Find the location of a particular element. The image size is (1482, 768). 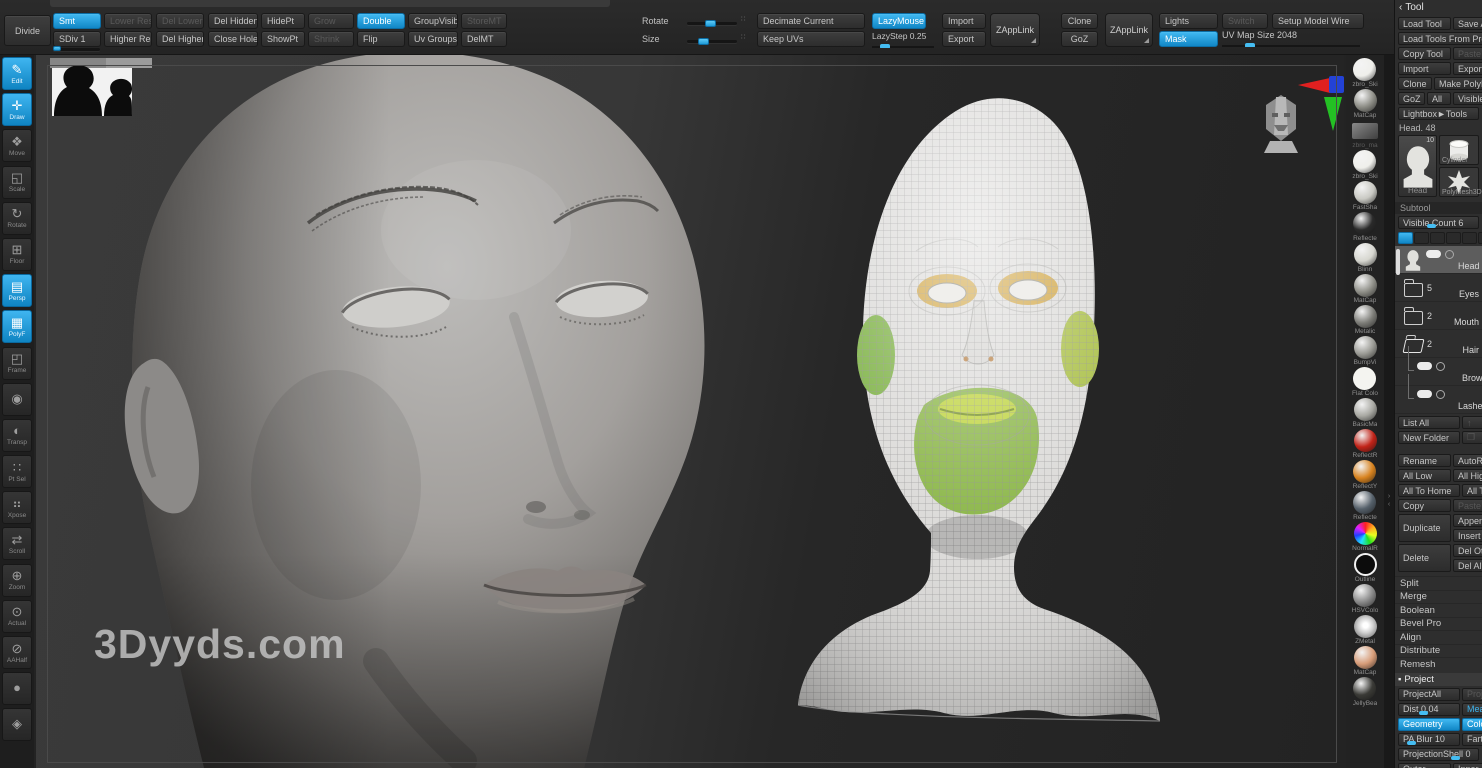

mask-button: Mask is located at coordinates (1188, 39).